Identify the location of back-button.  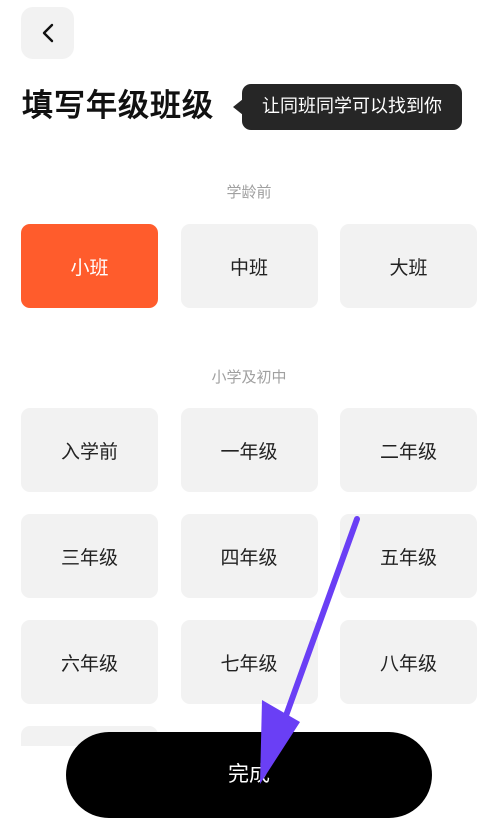
(47, 33).